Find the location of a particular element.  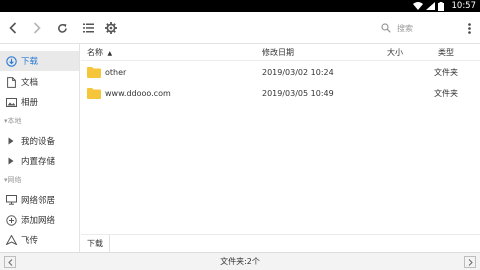

sidebar-item-my-device: 我的设备 is located at coordinates (39, 141).